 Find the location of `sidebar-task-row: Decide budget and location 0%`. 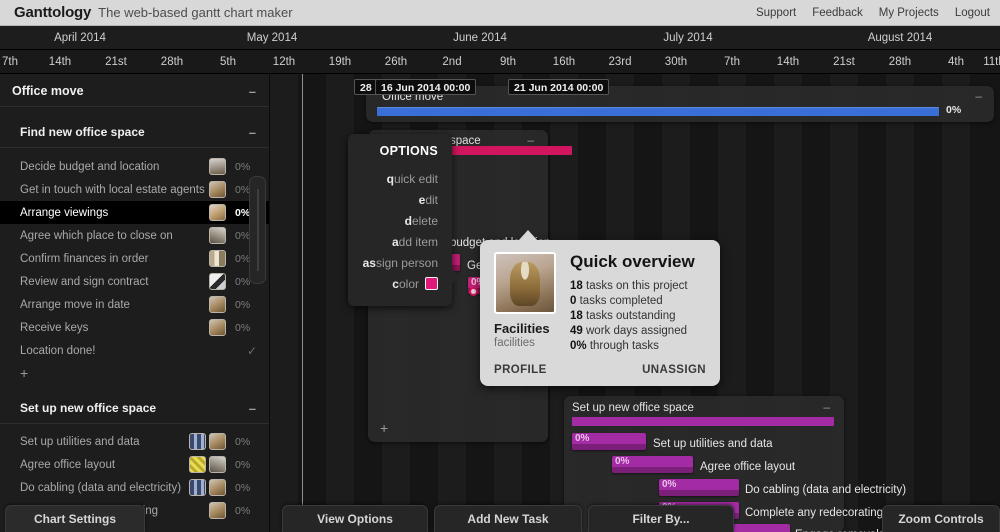

sidebar-task-row: Decide budget and location 0% is located at coordinates (134, 166).